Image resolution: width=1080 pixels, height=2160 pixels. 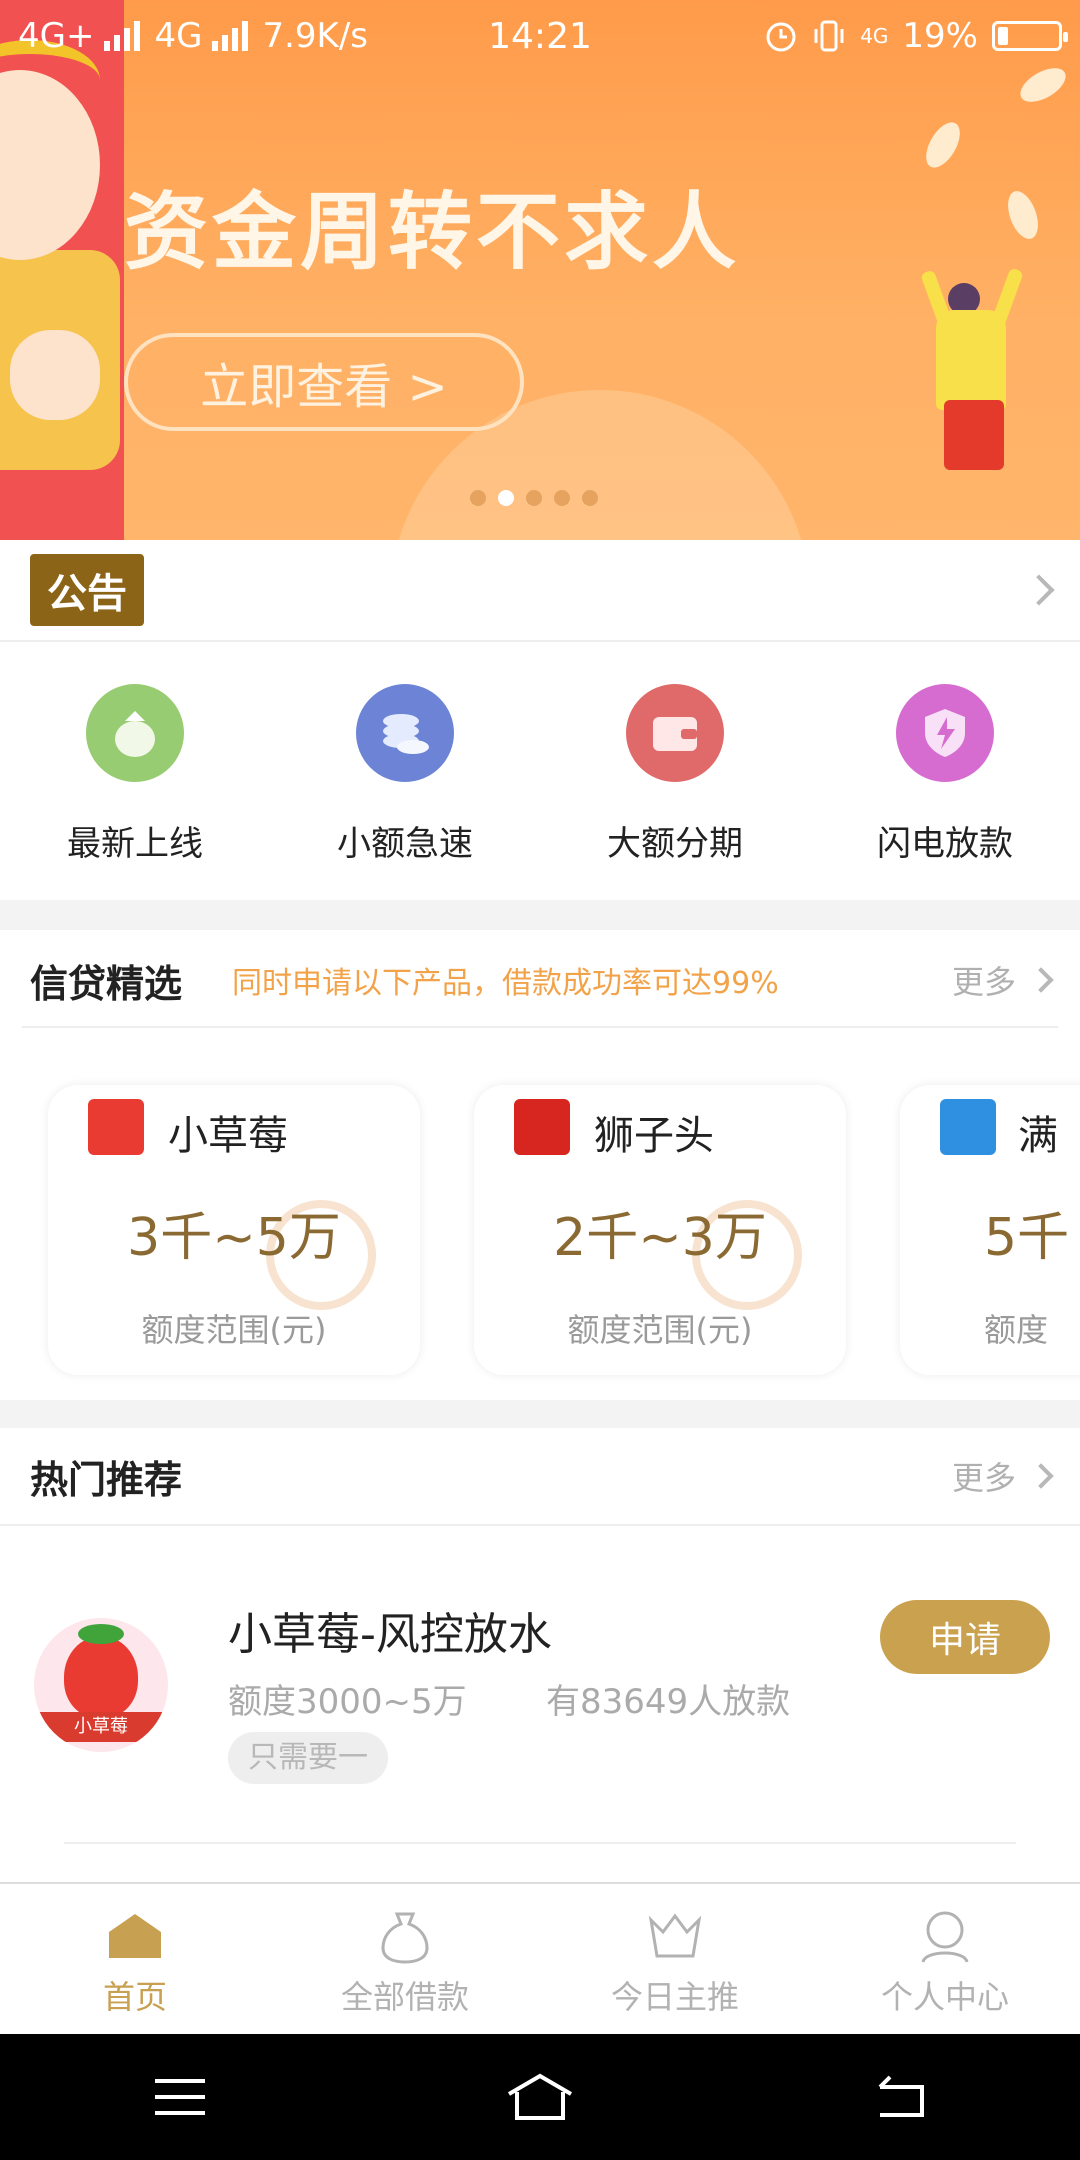 What do you see at coordinates (135, 1936) in the screenshot?
I see `home-icon` at bounding box center [135, 1936].